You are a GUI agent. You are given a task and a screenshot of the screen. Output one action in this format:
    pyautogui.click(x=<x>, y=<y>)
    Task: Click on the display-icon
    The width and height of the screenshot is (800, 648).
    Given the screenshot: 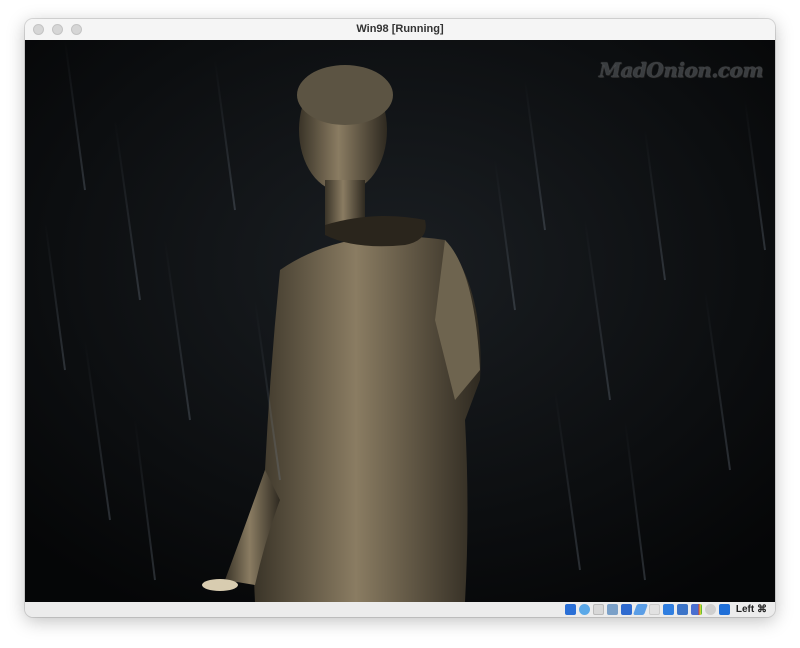 What is the action you would take?
    pyautogui.click(x=668, y=609)
    